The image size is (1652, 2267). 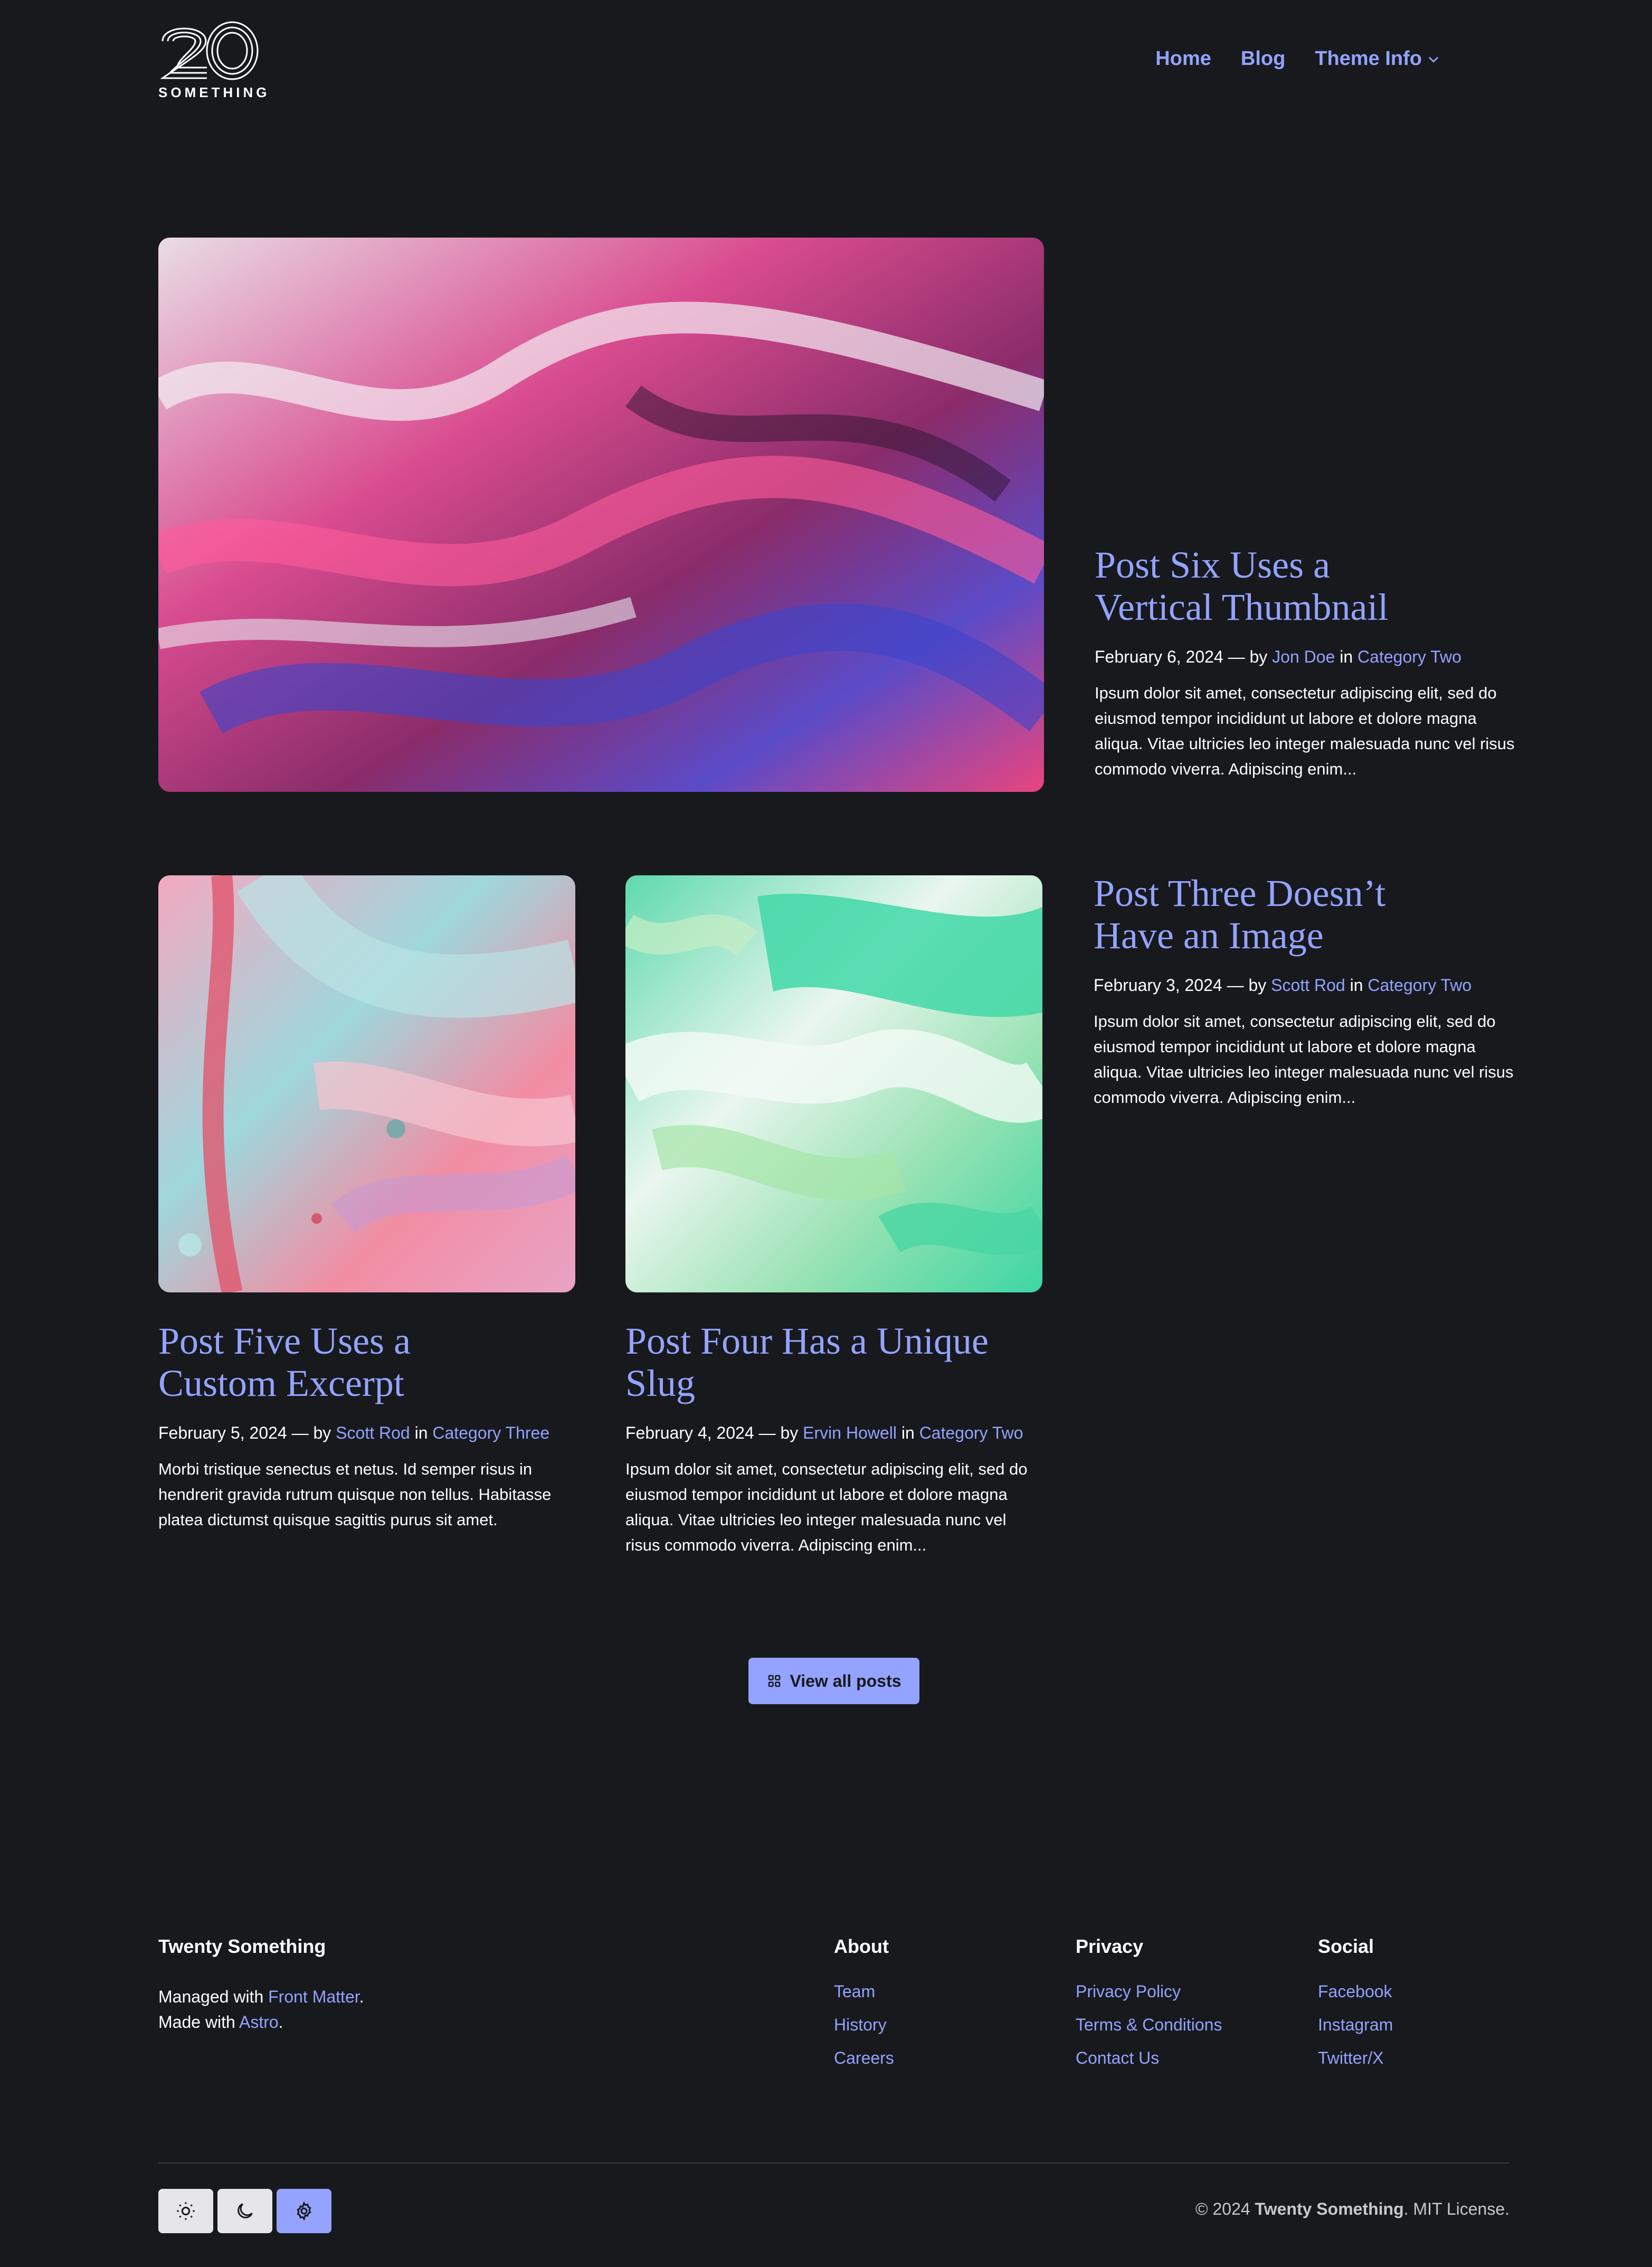 What do you see at coordinates (841, 1362) in the screenshot?
I see `post-four-title: Post Four Has a Unique Slug` at bounding box center [841, 1362].